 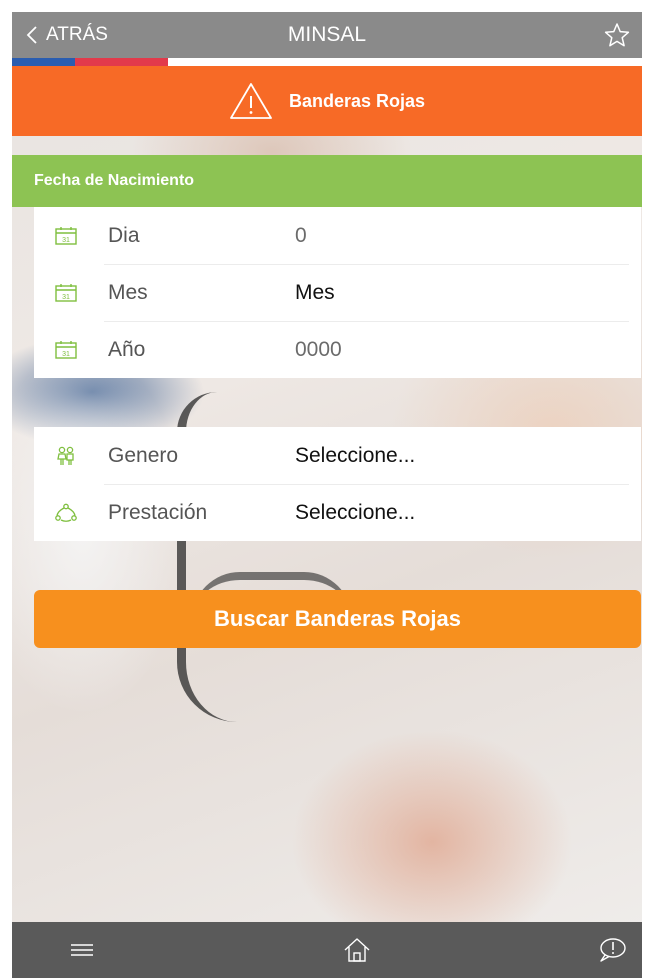 I want to click on flag-stripe-white, so click(x=405, y=62).